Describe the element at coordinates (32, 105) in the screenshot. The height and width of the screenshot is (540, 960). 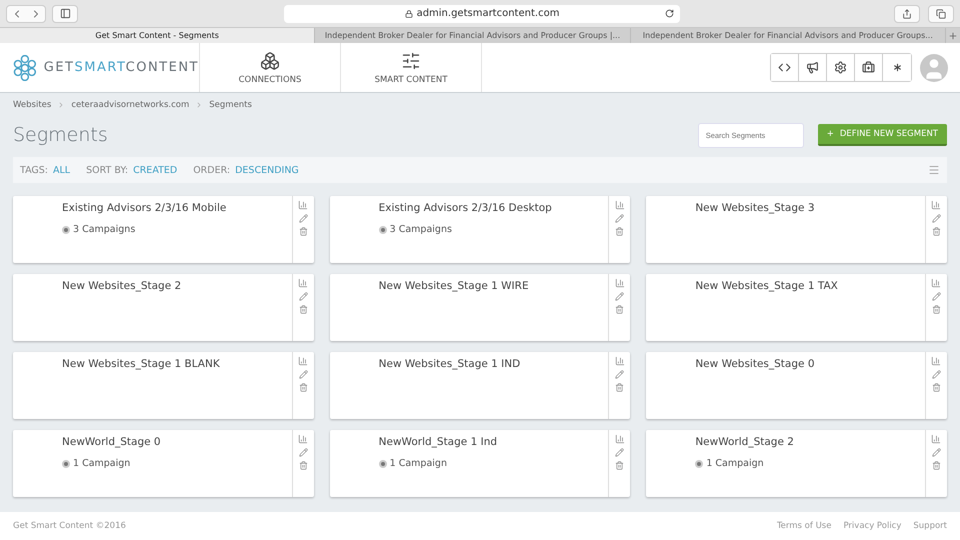
I see `breadcrumb-item: Websites` at that location.